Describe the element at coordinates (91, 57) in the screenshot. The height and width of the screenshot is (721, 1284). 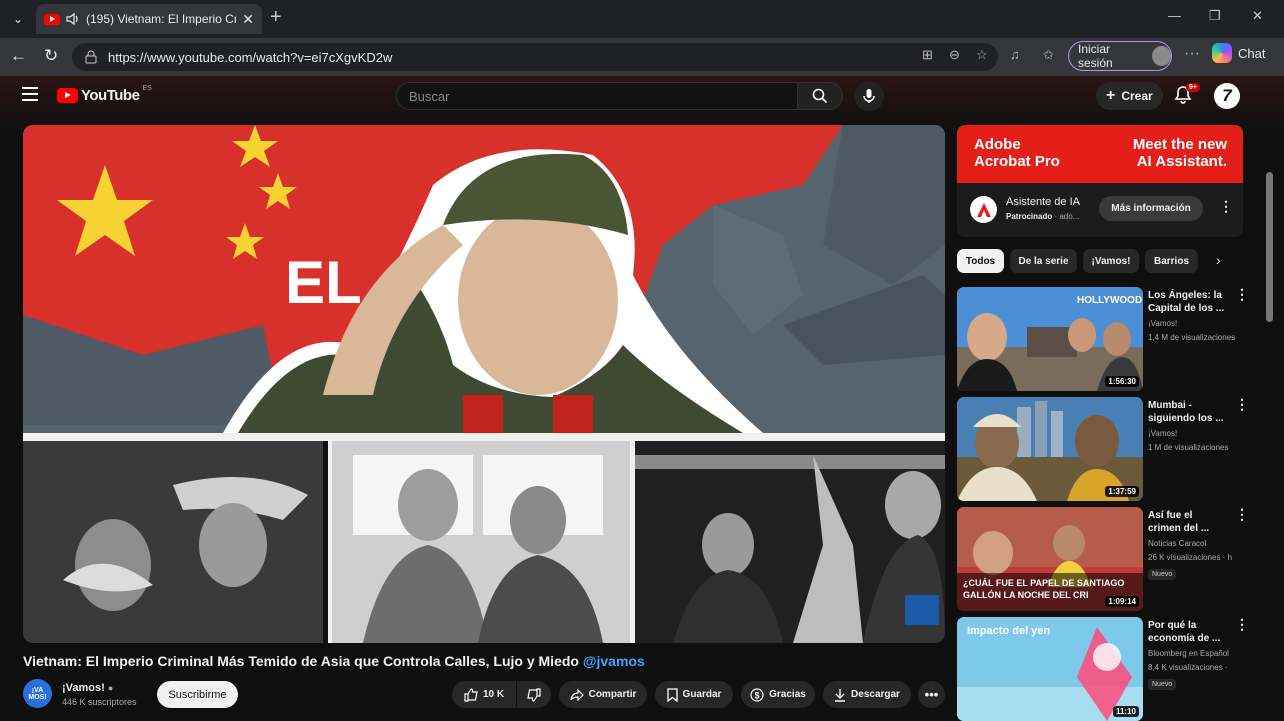
I see `site-info-icon` at that location.